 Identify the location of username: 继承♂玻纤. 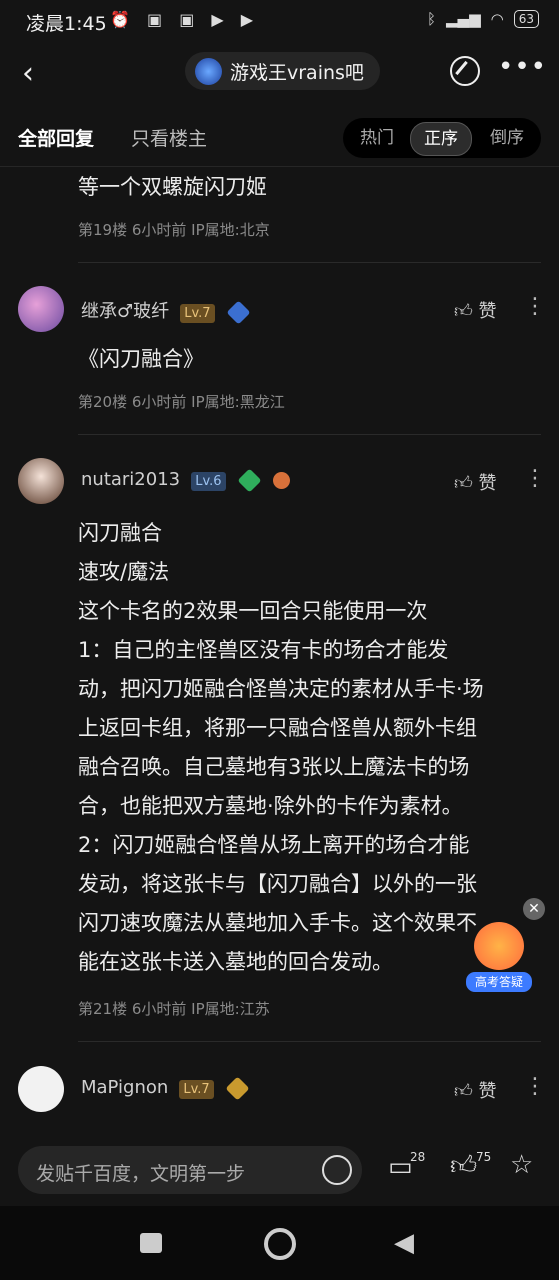
(125, 311).